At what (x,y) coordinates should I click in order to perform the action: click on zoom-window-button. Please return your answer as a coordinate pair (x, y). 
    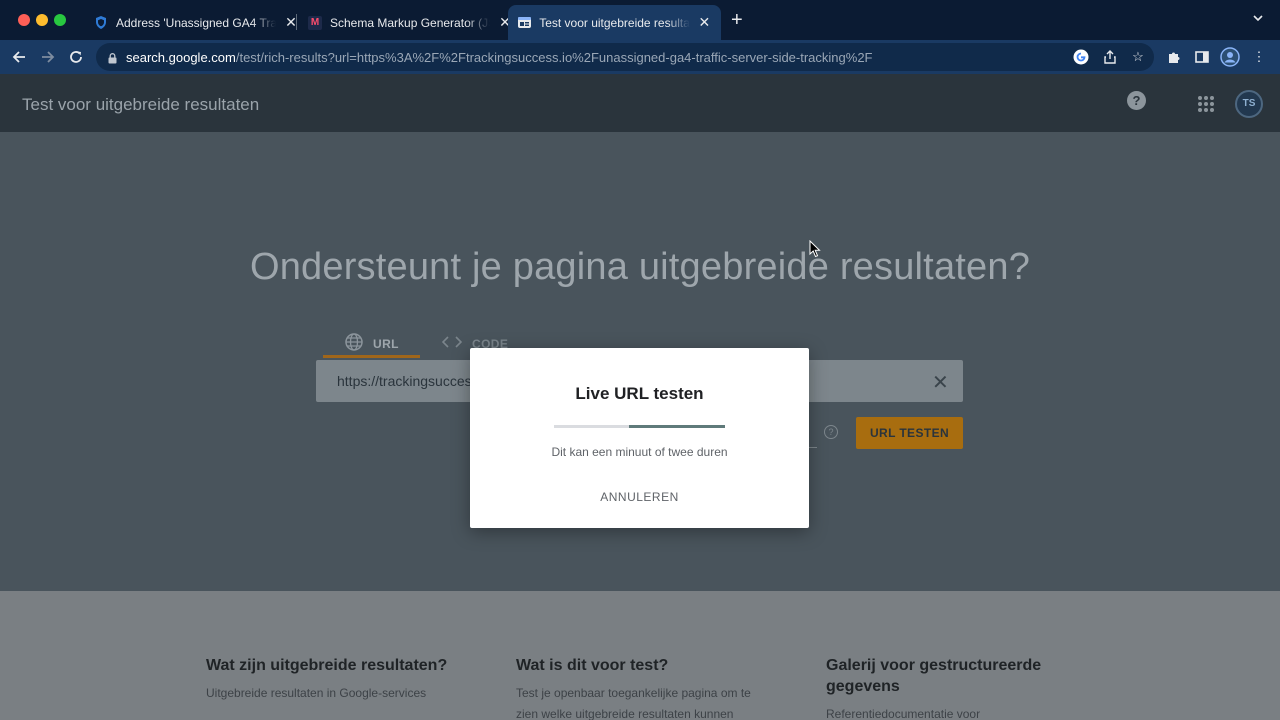
    Looking at the image, I should click on (60, 20).